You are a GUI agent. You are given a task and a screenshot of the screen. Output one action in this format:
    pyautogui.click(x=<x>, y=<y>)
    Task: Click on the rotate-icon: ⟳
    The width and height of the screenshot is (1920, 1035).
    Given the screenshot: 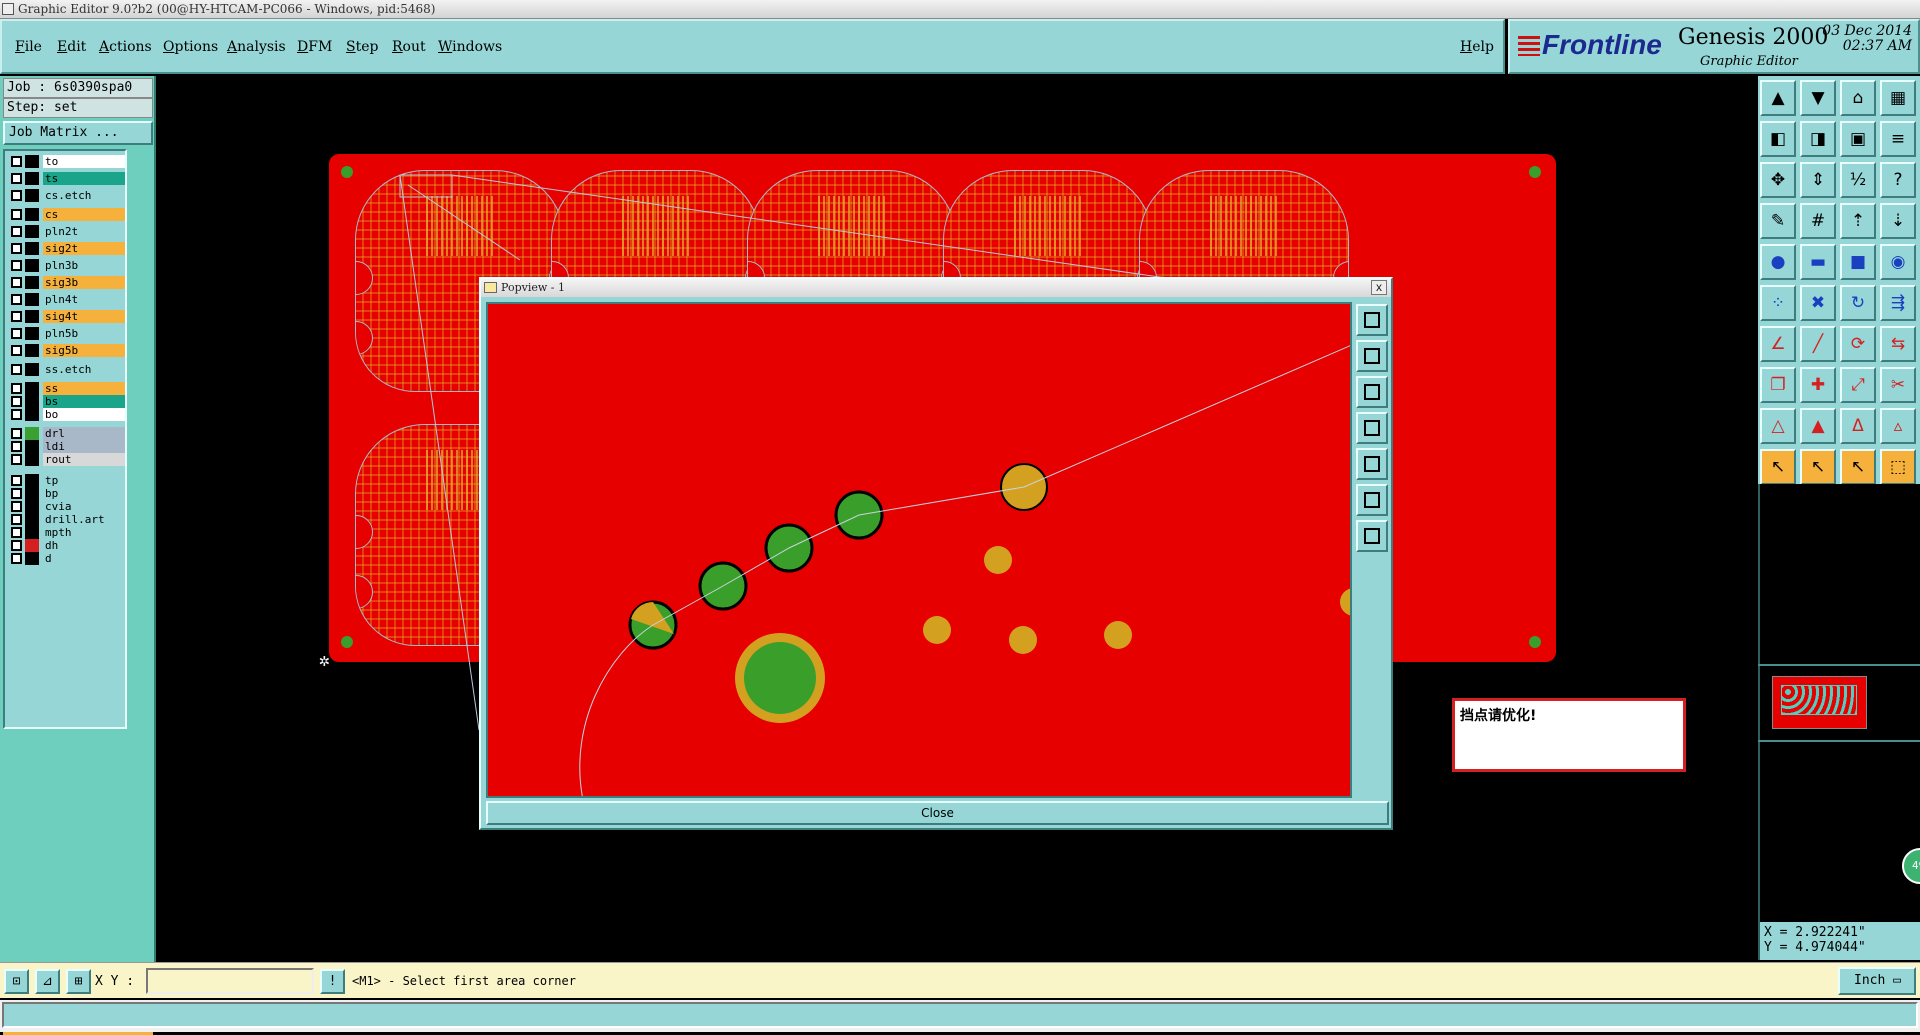 What is the action you would take?
    pyautogui.click(x=1858, y=344)
    